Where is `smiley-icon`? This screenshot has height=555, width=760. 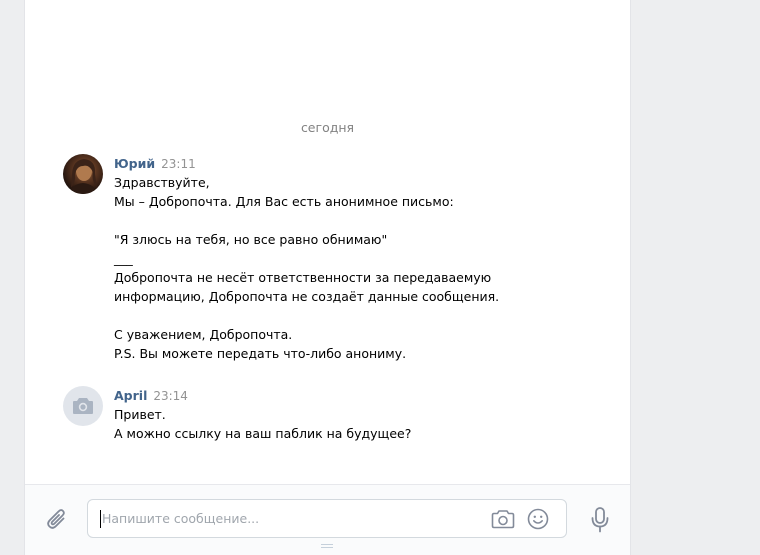 smiley-icon is located at coordinates (538, 519).